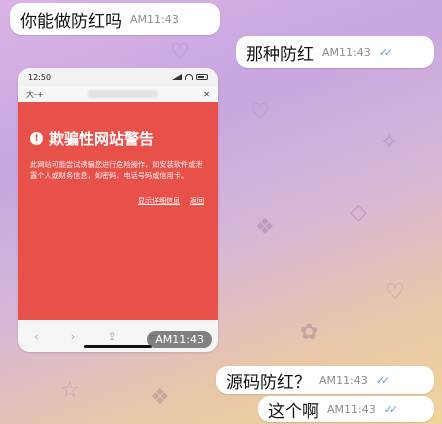  What do you see at coordinates (177, 77) in the screenshot?
I see `signal-icon` at bounding box center [177, 77].